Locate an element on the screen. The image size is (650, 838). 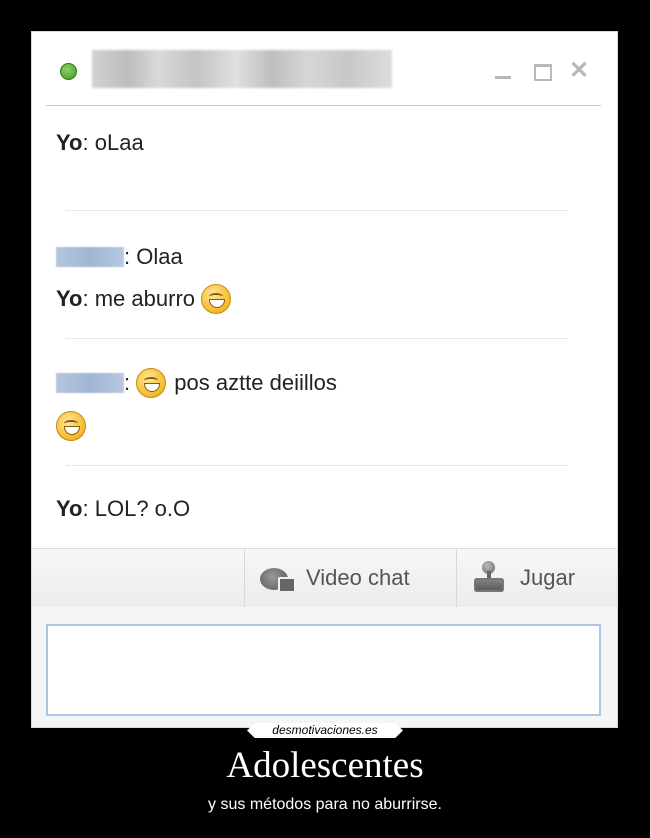
message-text: pos aztte deiillos is located at coordinates (255, 382).